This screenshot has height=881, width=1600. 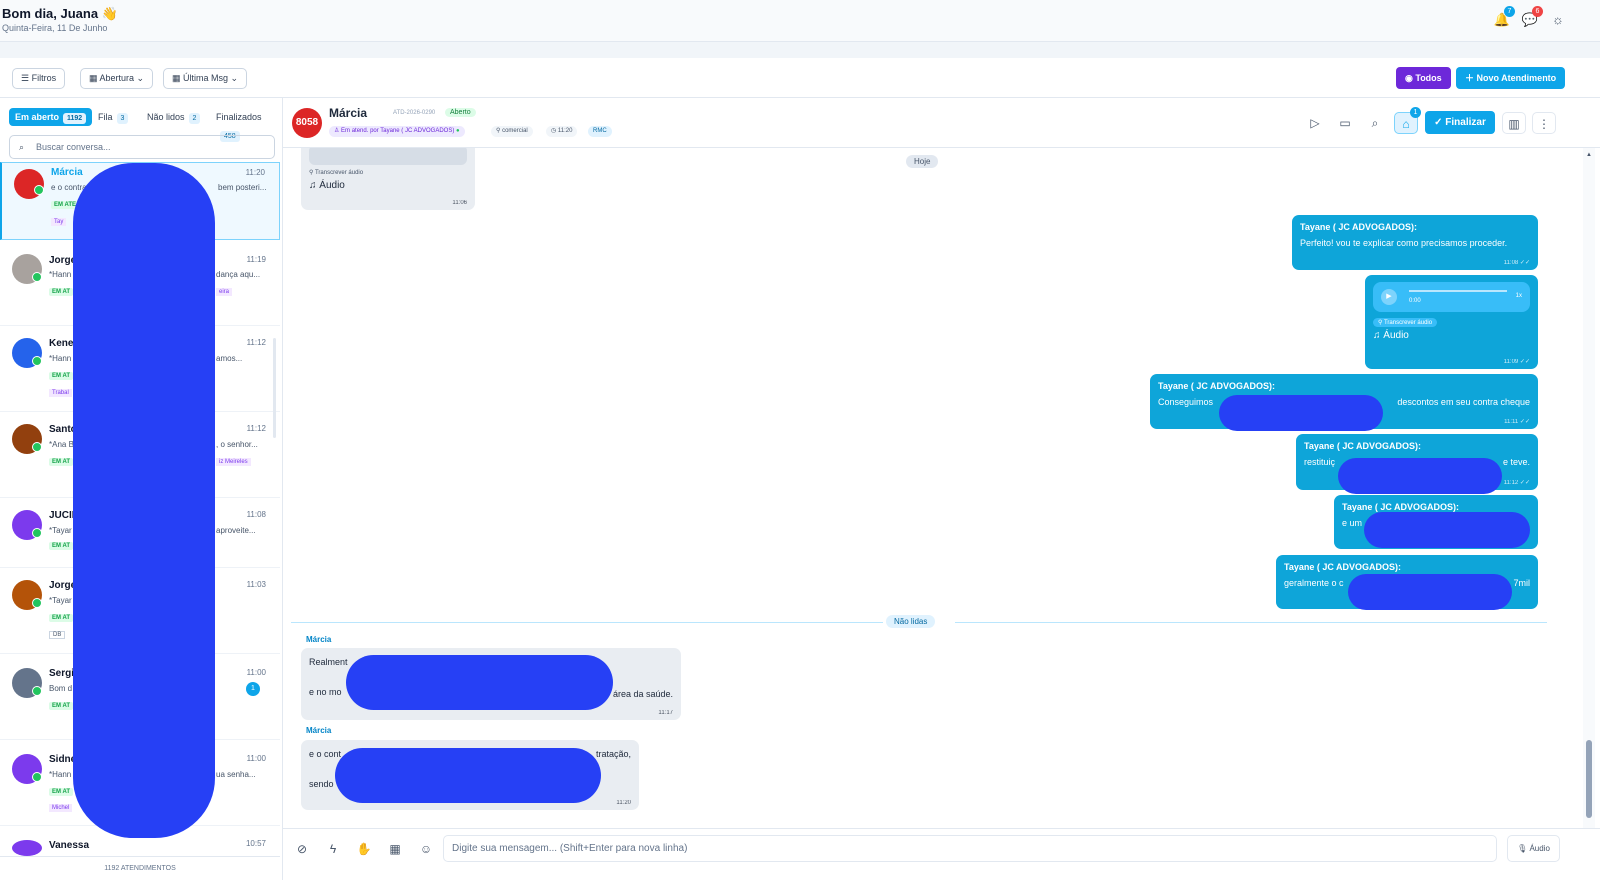 What do you see at coordinates (1415, 301) in the screenshot?
I see `audio-current-time: 0:00` at bounding box center [1415, 301].